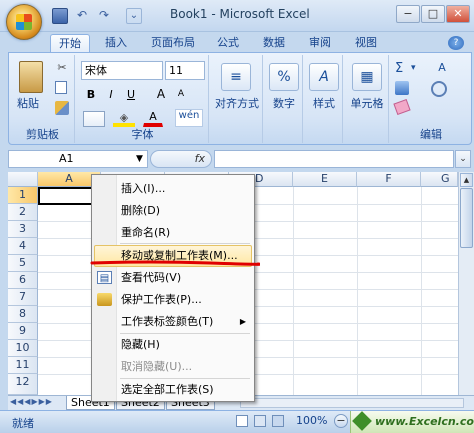 Image resolution: width=474 pixels, height=433 pixels. Describe the element at coordinates (325, 179) in the screenshot. I see `column-header: E` at that location.